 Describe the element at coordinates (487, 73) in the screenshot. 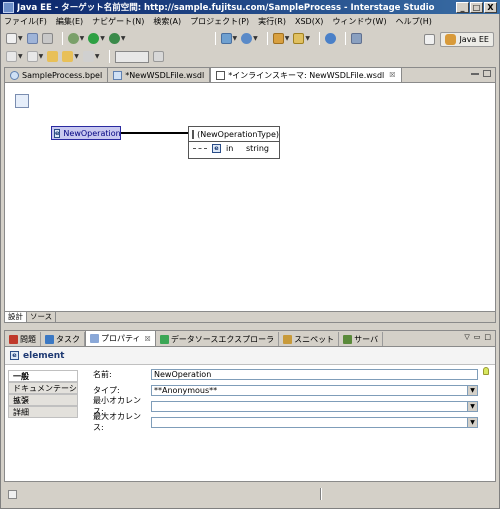

I see `maximize-icon` at that location.